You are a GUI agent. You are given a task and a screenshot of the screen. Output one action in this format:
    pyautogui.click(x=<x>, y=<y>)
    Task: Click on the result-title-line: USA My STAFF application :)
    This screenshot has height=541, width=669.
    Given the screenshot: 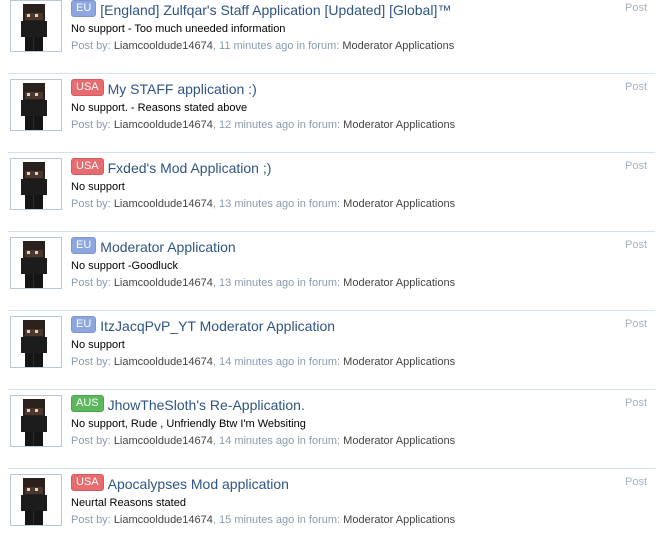 What is the action you would take?
    pyautogui.click(x=164, y=88)
    